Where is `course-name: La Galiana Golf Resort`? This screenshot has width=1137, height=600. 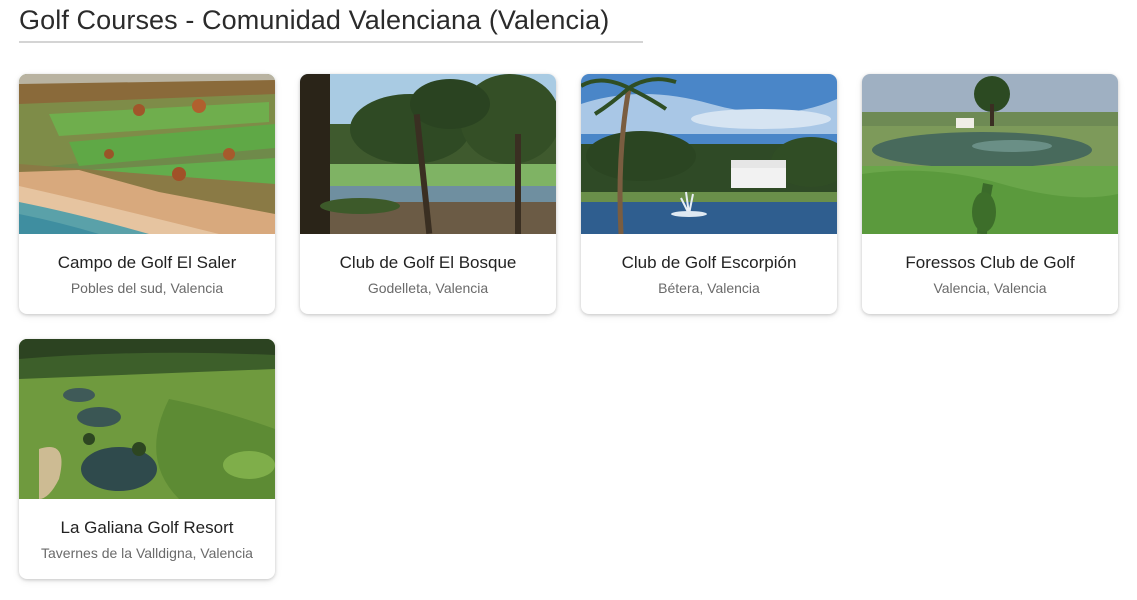
course-name: La Galiana Golf Resort is located at coordinates (147, 528).